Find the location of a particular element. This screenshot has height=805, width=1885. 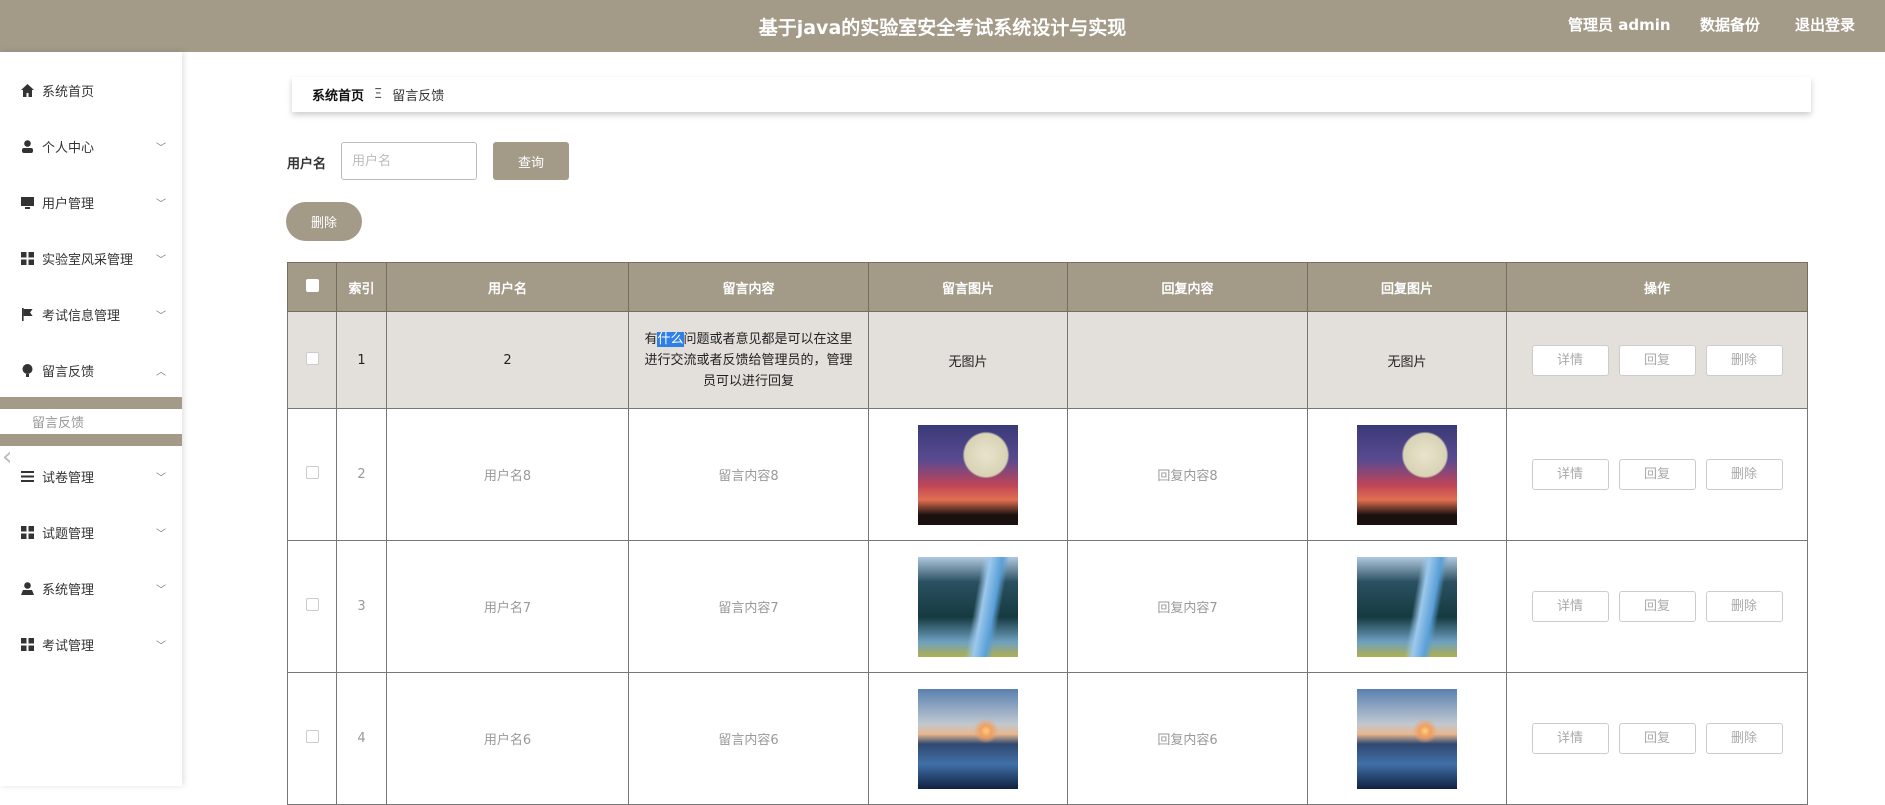

admin-user-link: 管理员 admin is located at coordinates (1619, 24).